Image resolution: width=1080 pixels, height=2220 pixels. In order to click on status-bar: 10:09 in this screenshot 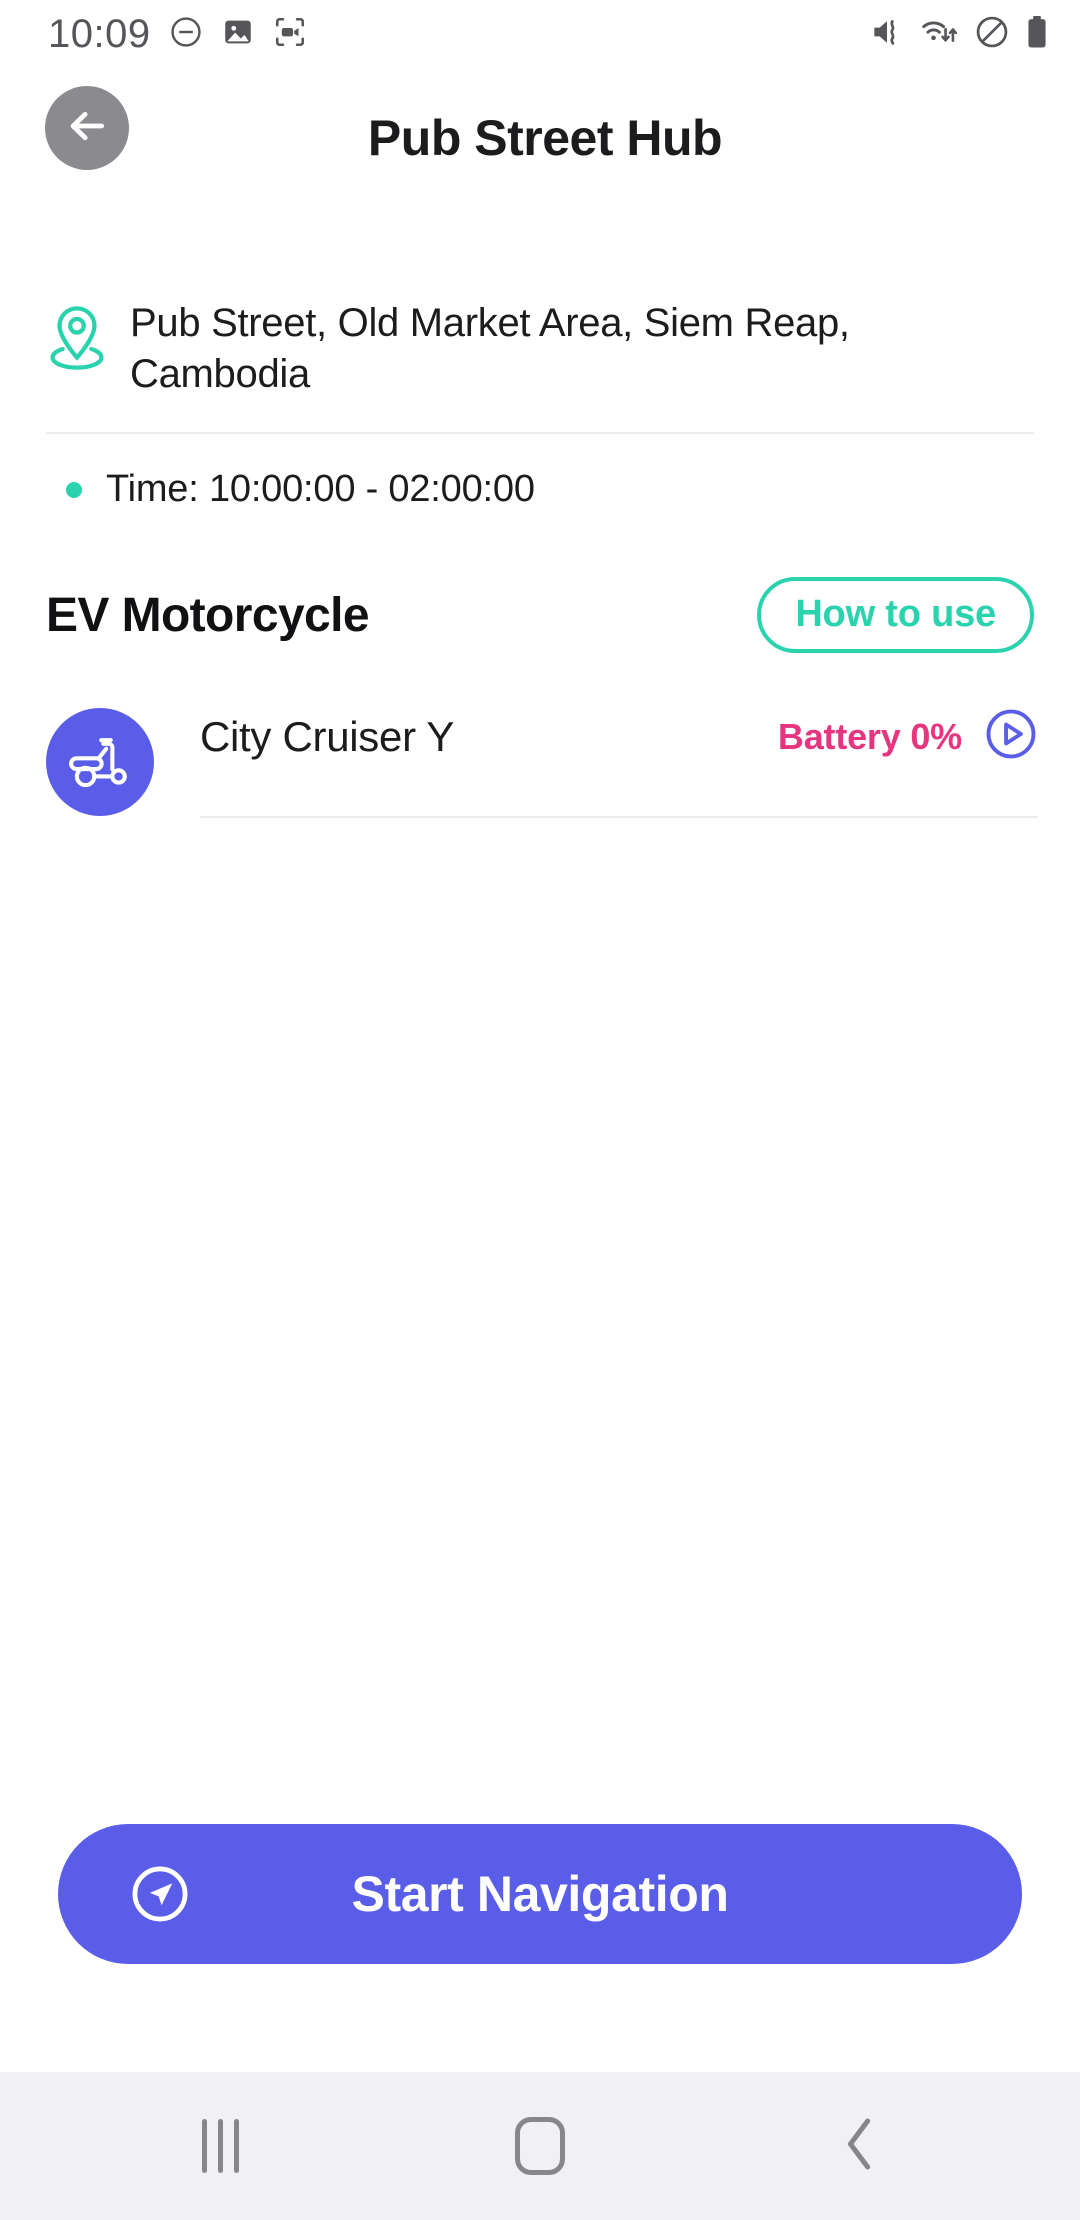, I will do `click(540, 34)`.